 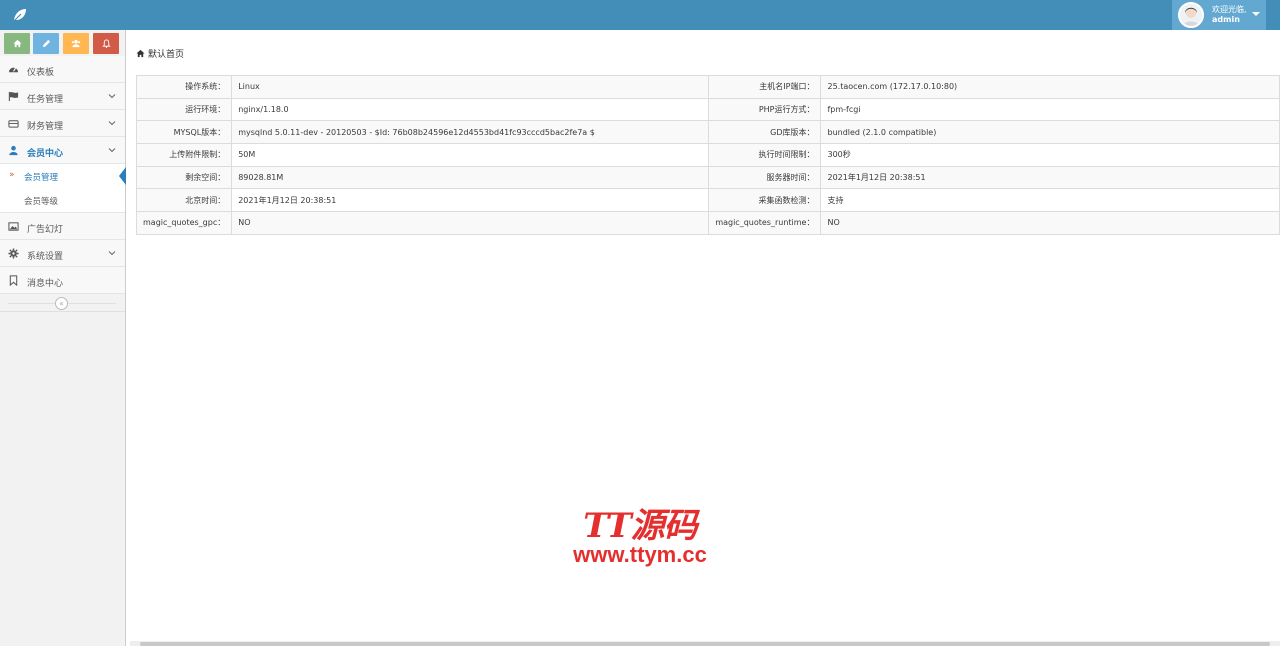 What do you see at coordinates (184, 155) in the screenshot?
I see `info-key: 上传附件限制：` at bounding box center [184, 155].